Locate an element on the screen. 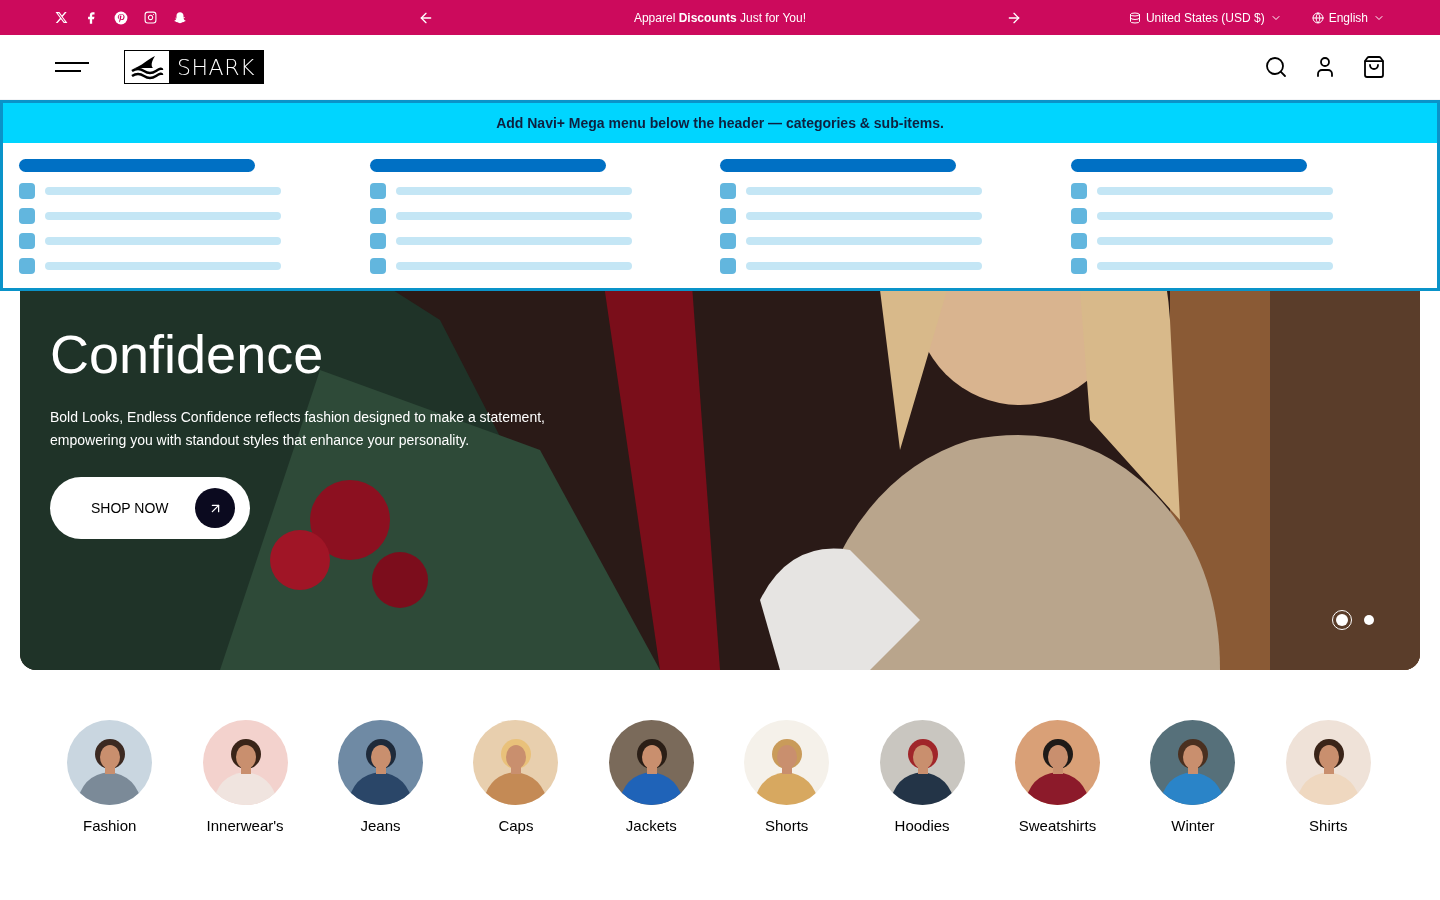  logo: SHARK is located at coordinates (194, 67).